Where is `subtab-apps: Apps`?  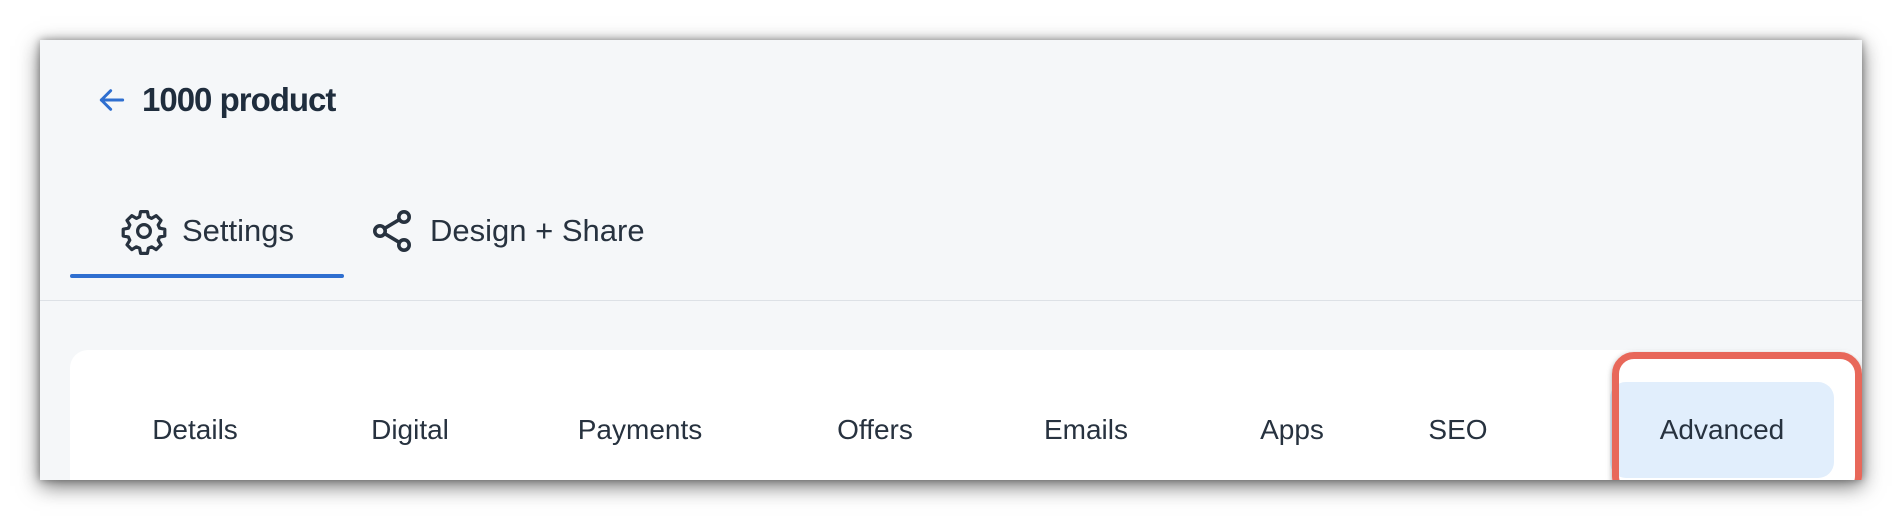 subtab-apps: Apps is located at coordinates (1292, 430).